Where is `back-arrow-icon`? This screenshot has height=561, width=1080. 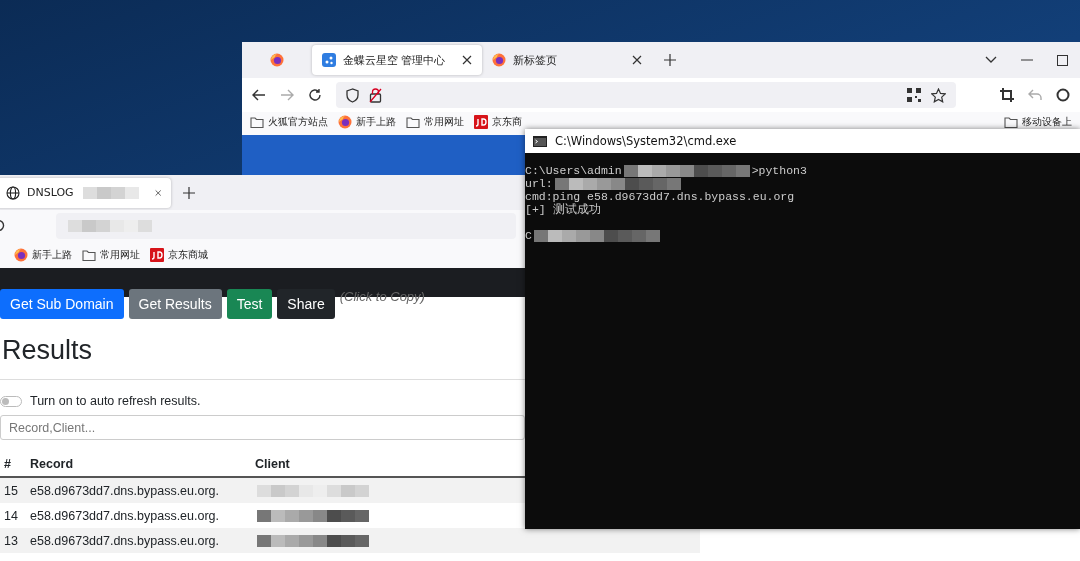 back-arrow-icon is located at coordinates (259, 95).